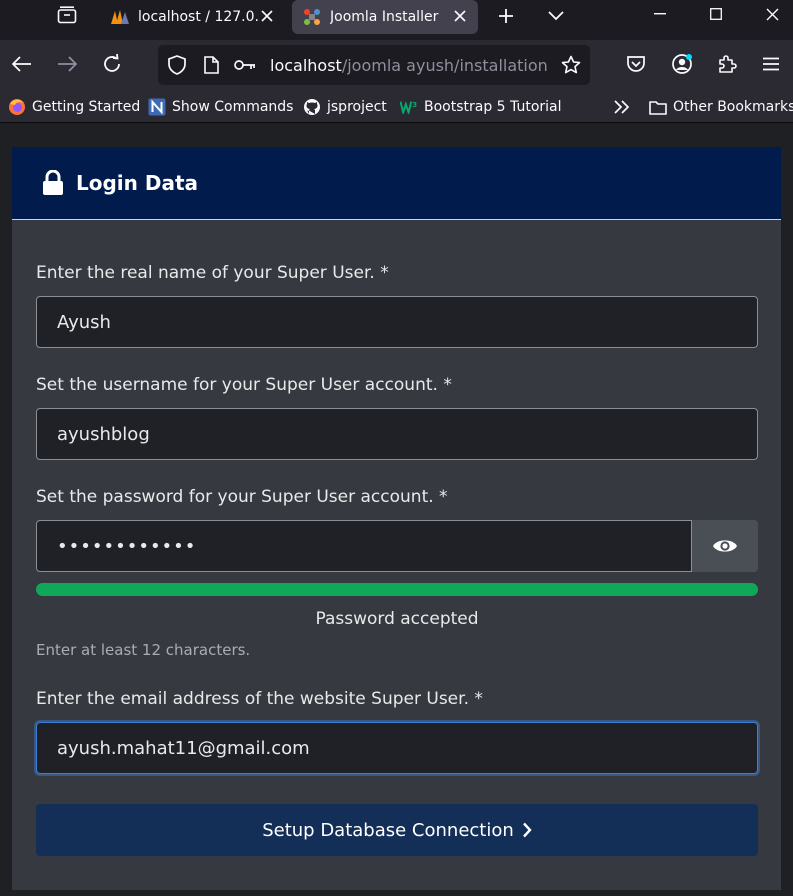  I want to click on pocket-button, so click(636, 64).